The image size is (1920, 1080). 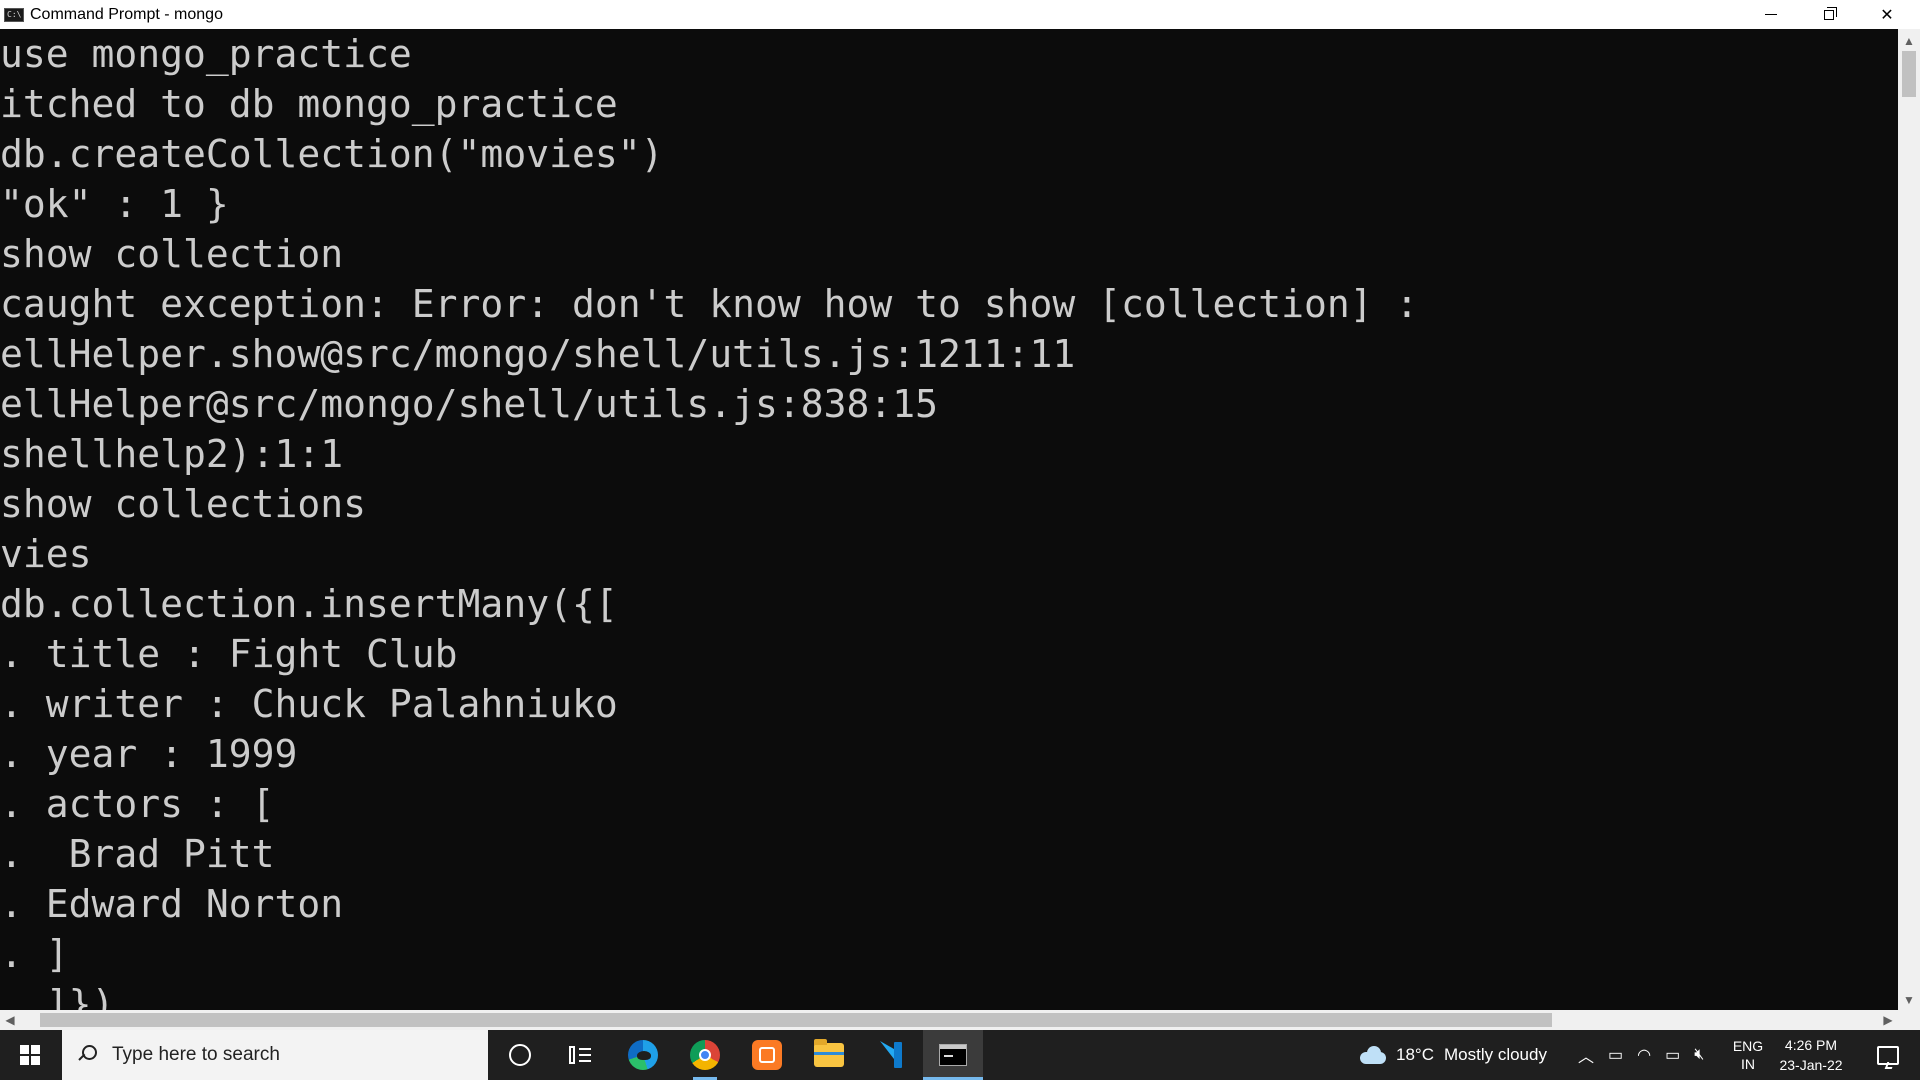 I want to click on title-bar: C:\ Command Prompt - mongo ✕, so click(x=960, y=14).